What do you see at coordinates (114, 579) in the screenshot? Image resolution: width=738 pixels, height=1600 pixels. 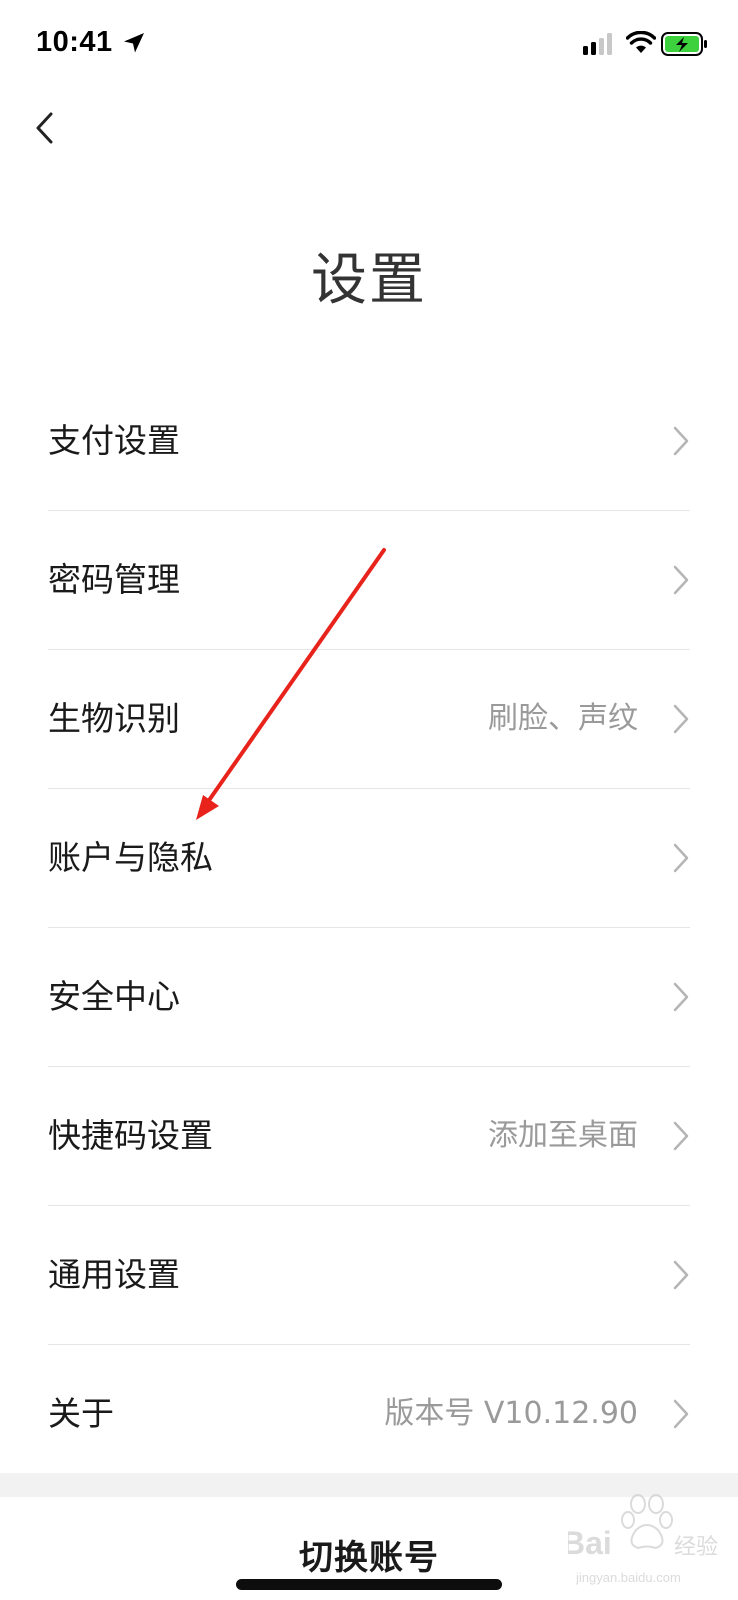 I see `menu-item-label: 密码管理` at bounding box center [114, 579].